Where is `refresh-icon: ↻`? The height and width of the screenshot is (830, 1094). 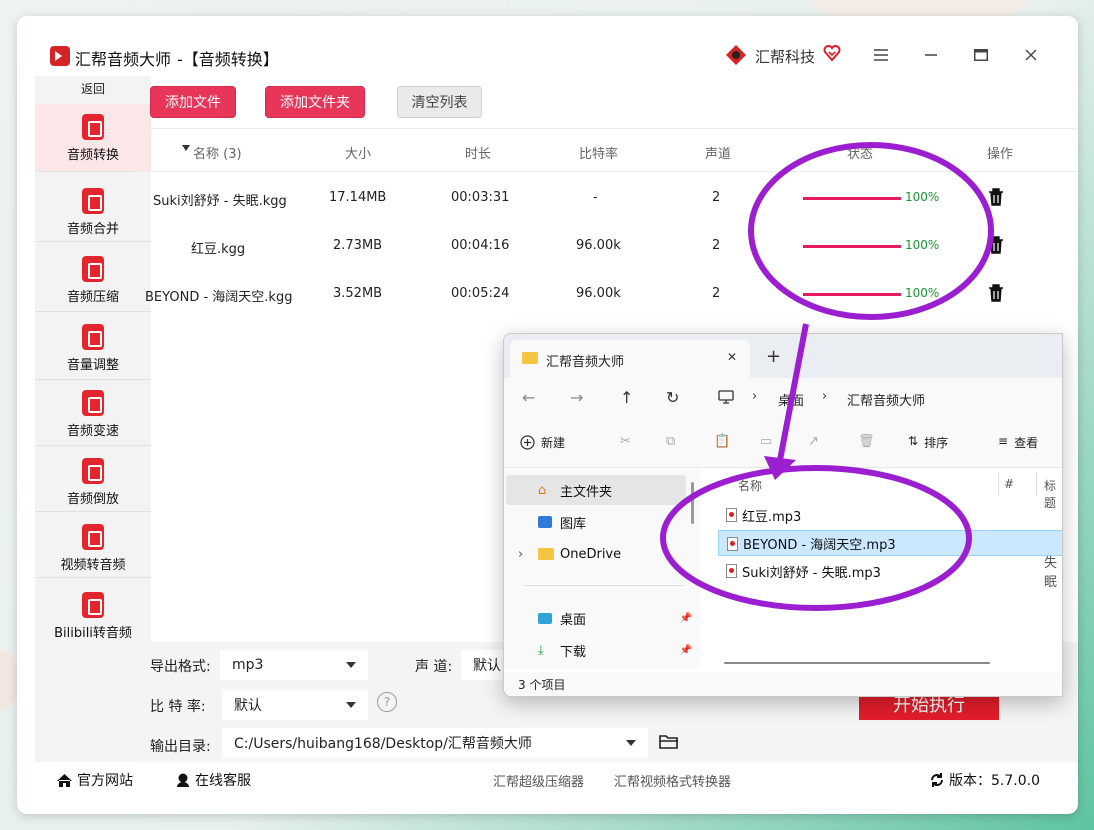
refresh-icon: ↻ is located at coordinates (672, 397).